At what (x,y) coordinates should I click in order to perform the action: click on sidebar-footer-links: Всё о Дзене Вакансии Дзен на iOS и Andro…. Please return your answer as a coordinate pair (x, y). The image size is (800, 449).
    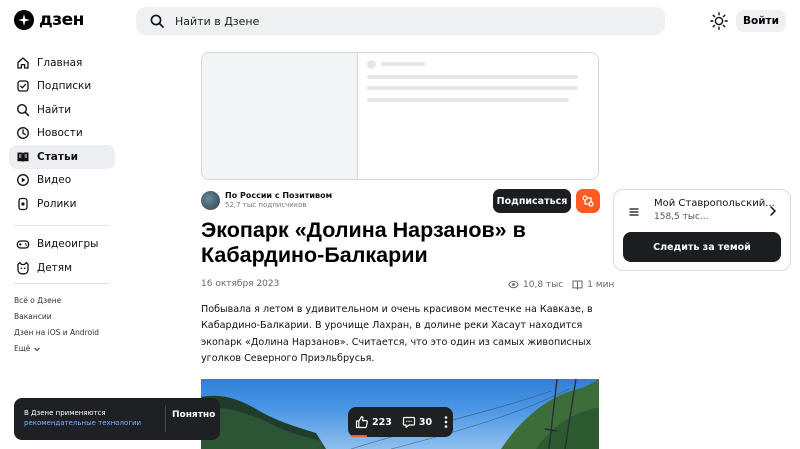
    Looking at the image, I should click on (56, 324).